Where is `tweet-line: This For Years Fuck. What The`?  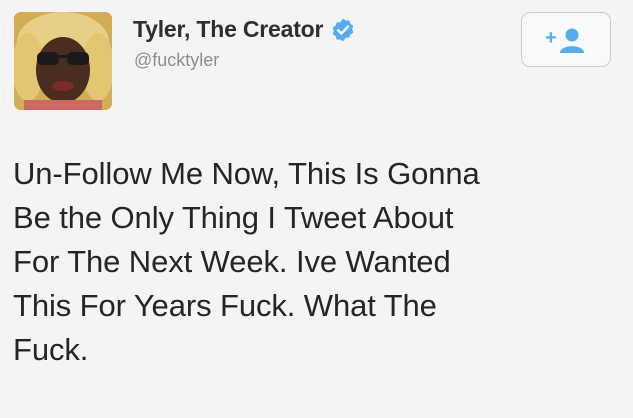 tweet-line: This For Years Fuck. What The is located at coordinates (225, 305).